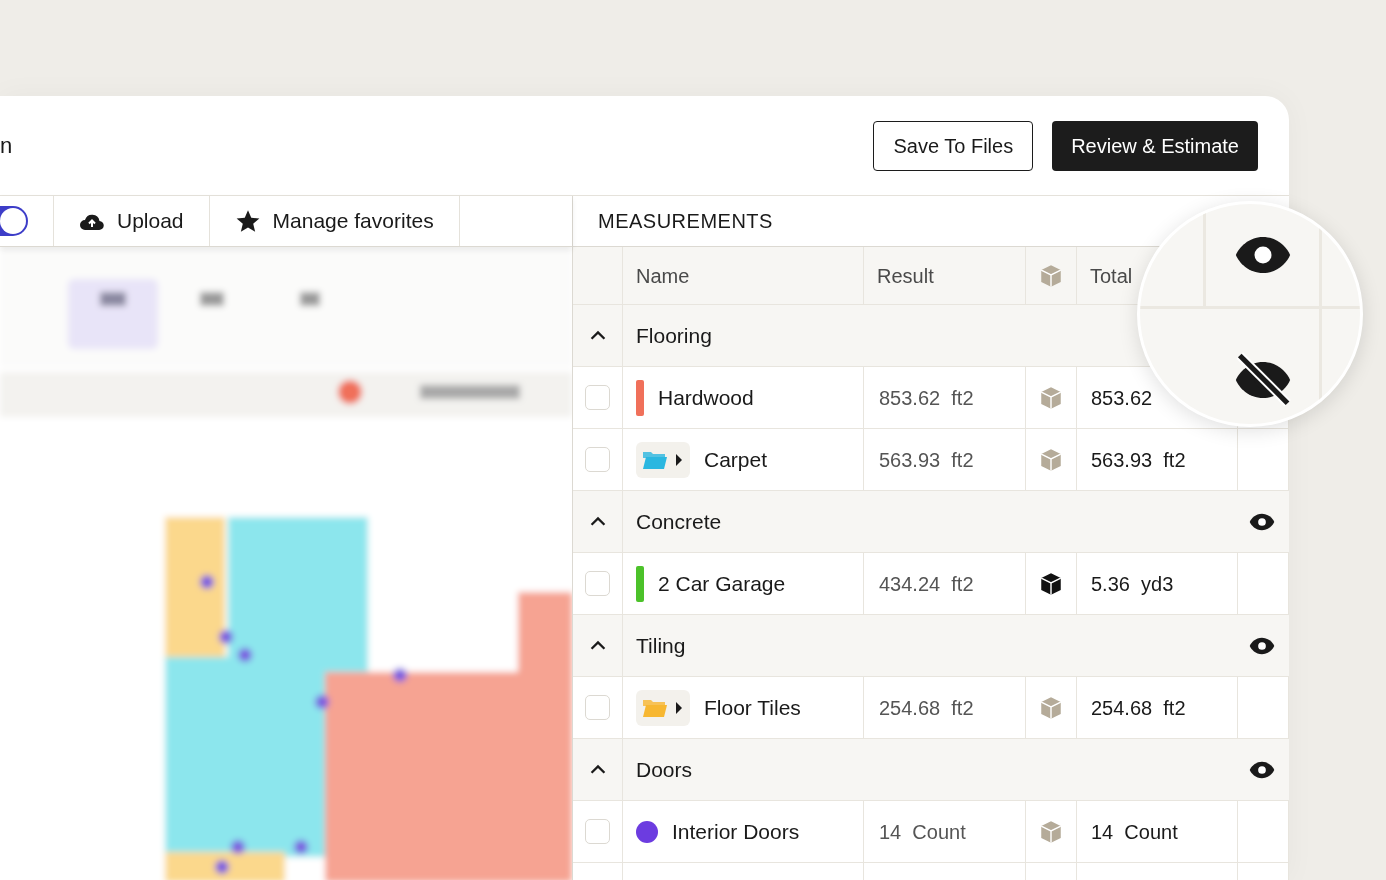  What do you see at coordinates (926, 398) in the screenshot?
I see `result-value: 853.62 ft2` at bounding box center [926, 398].